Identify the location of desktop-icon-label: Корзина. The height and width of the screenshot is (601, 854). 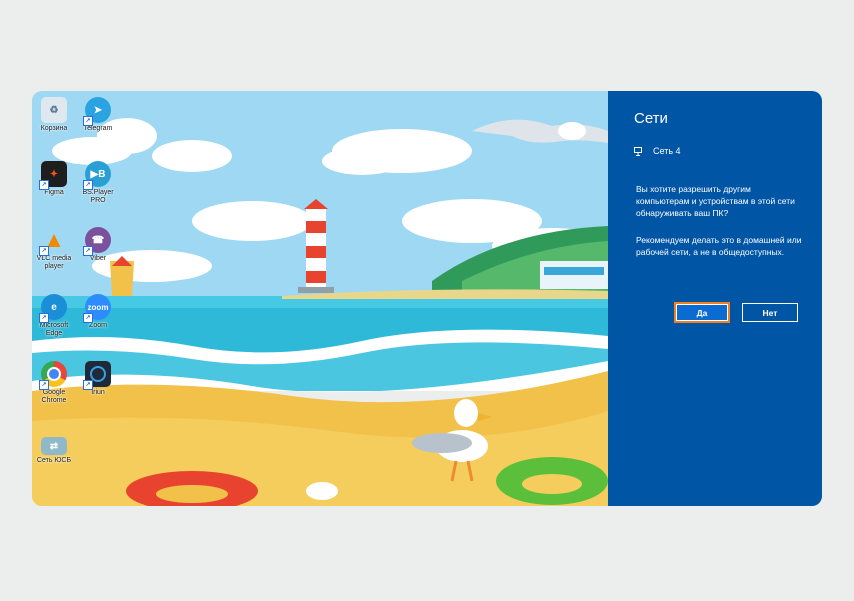
(54, 128).